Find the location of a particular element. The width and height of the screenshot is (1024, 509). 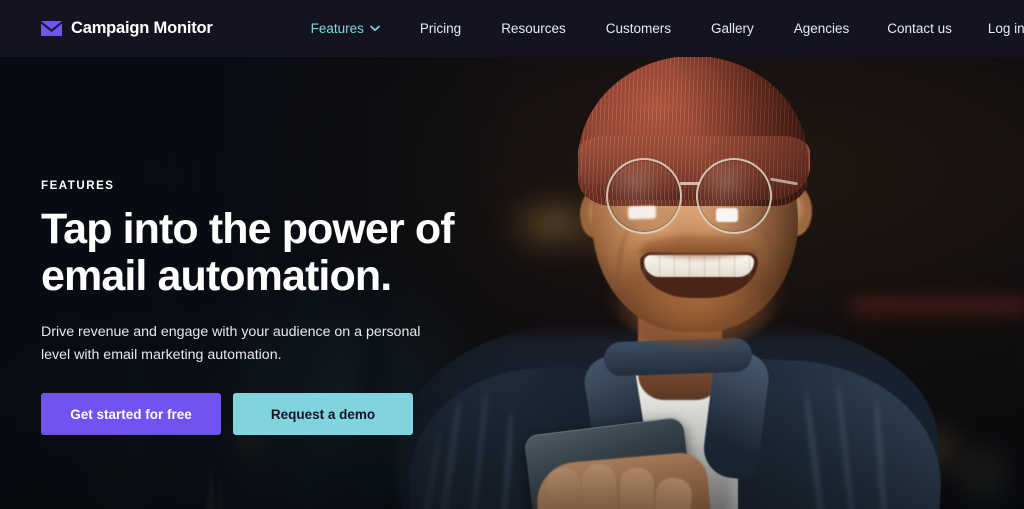

nav-item-label: Customers is located at coordinates (638, 28).